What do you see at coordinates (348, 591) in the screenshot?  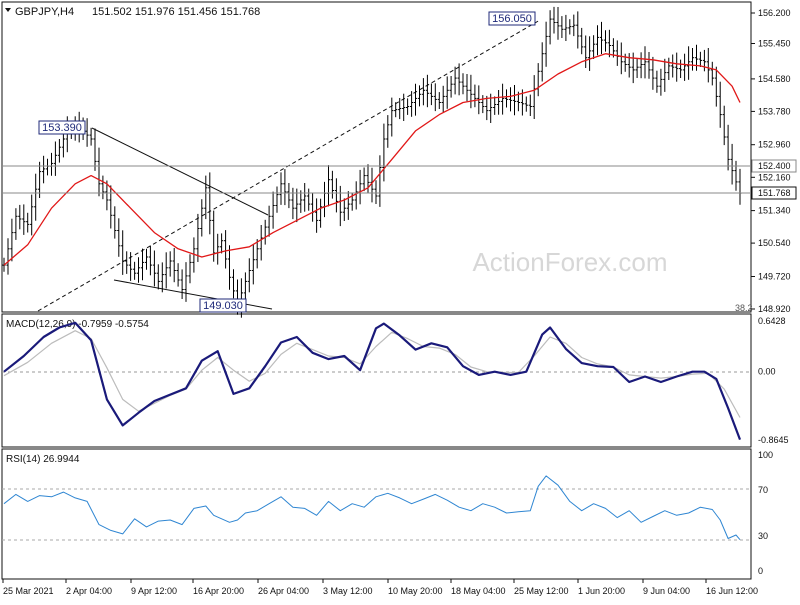 I see `time-axis-label: 3 May 12:00` at bounding box center [348, 591].